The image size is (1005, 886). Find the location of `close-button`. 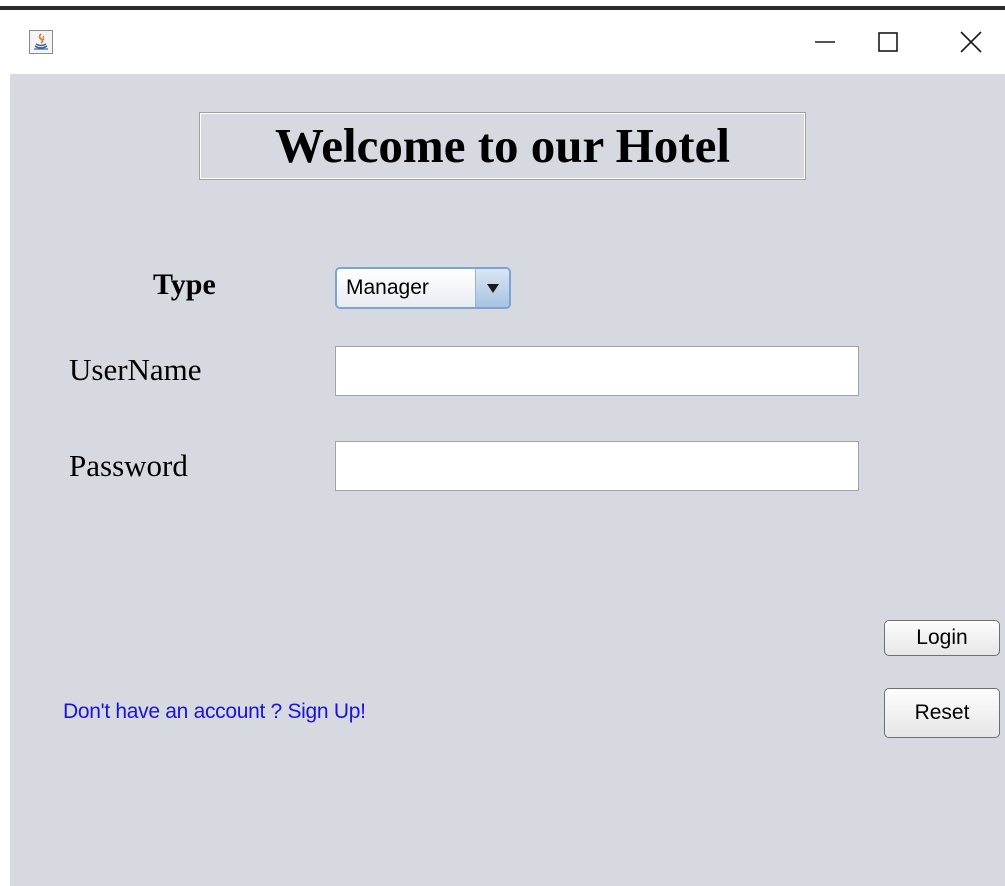

close-button is located at coordinates (973, 42).